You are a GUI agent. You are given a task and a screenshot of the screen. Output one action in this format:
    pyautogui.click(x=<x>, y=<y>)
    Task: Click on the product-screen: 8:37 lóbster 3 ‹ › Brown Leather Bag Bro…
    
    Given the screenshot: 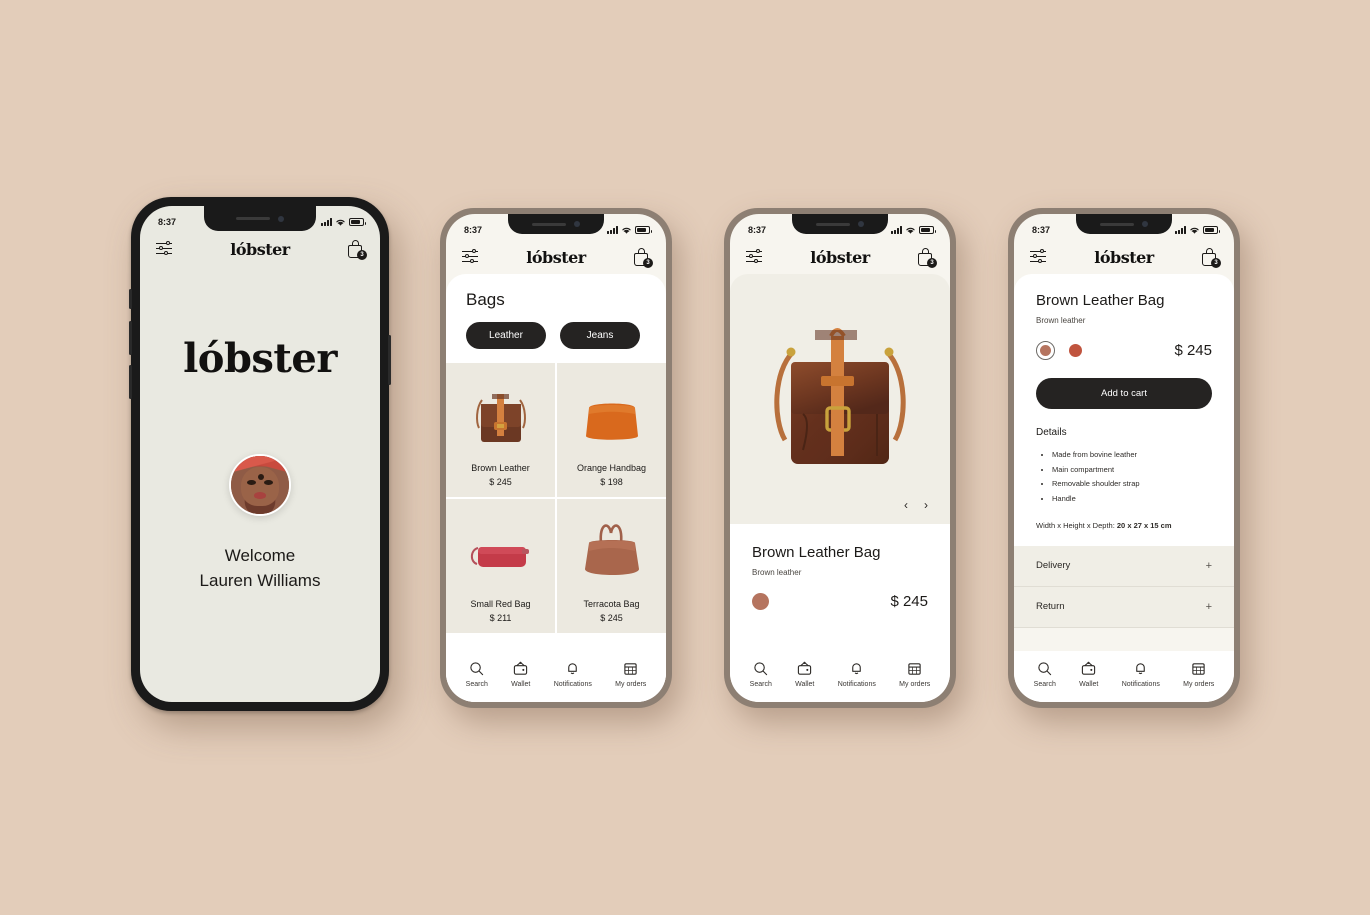 What is the action you would take?
    pyautogui.click(x=840, y=458)
    